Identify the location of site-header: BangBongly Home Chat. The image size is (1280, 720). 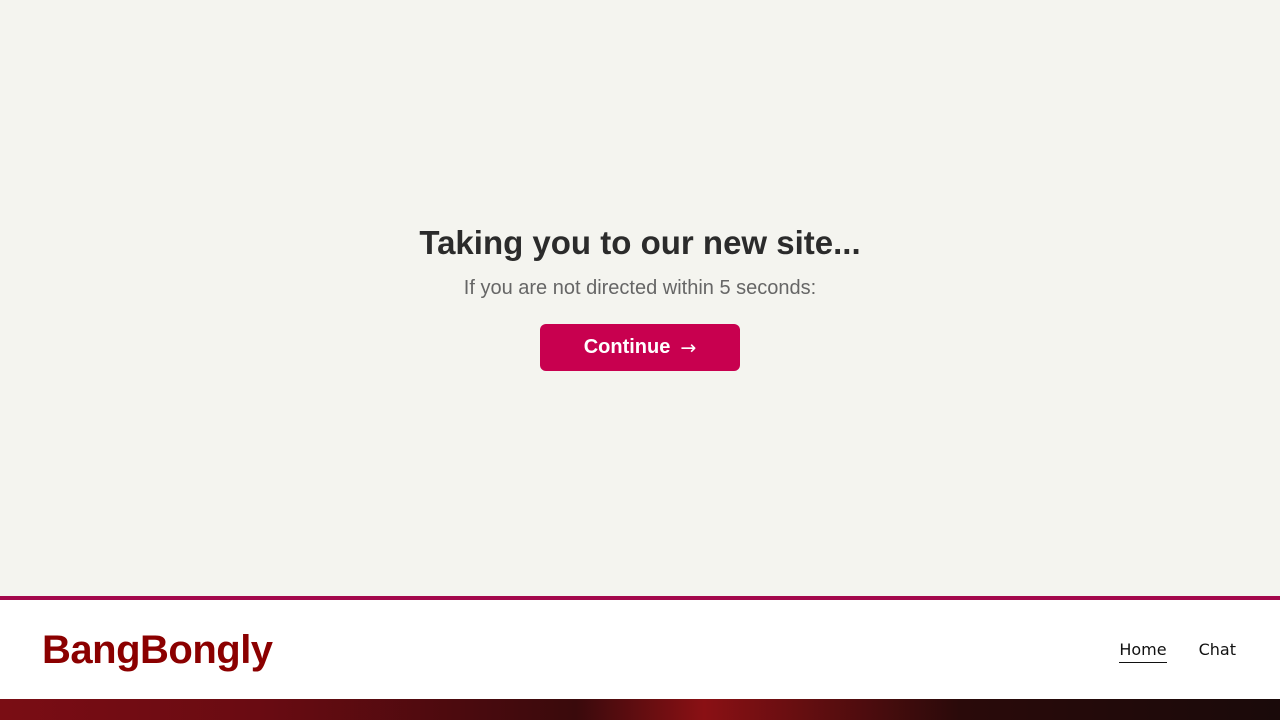
(640, 647).